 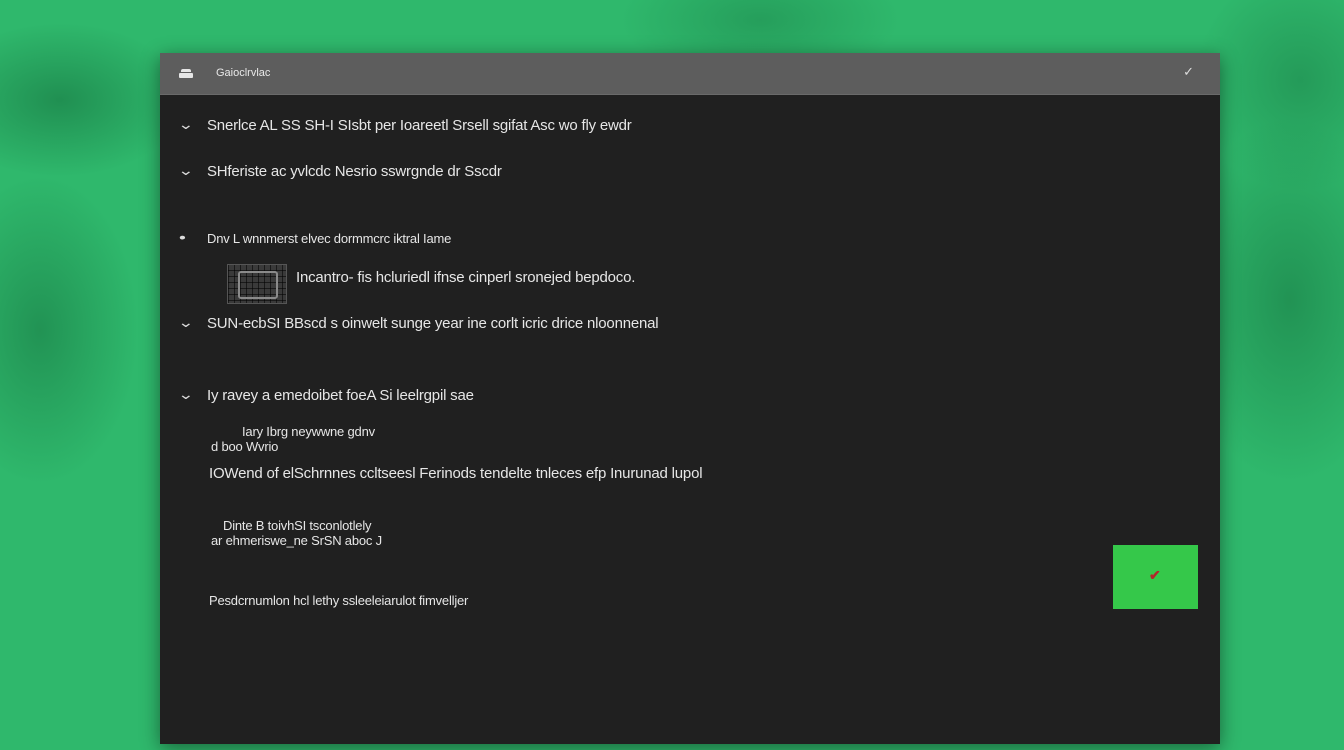 I want to click on app-icon, so click(x=186, y=73).